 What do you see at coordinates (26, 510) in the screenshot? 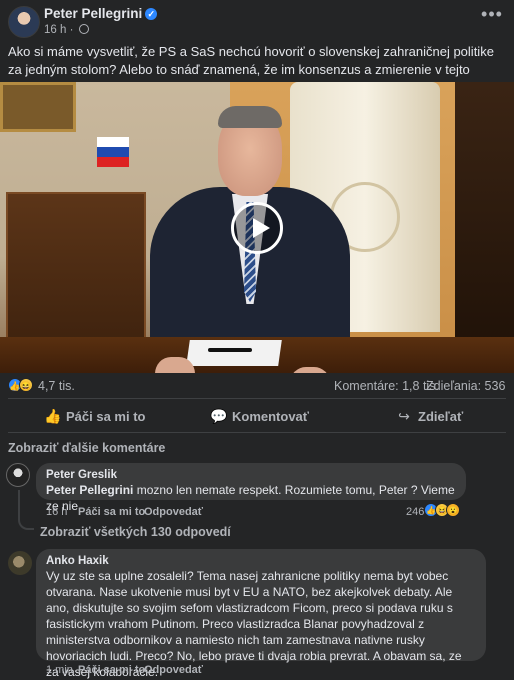
I see `reply-thread-line` at bounding box center [26, 510].